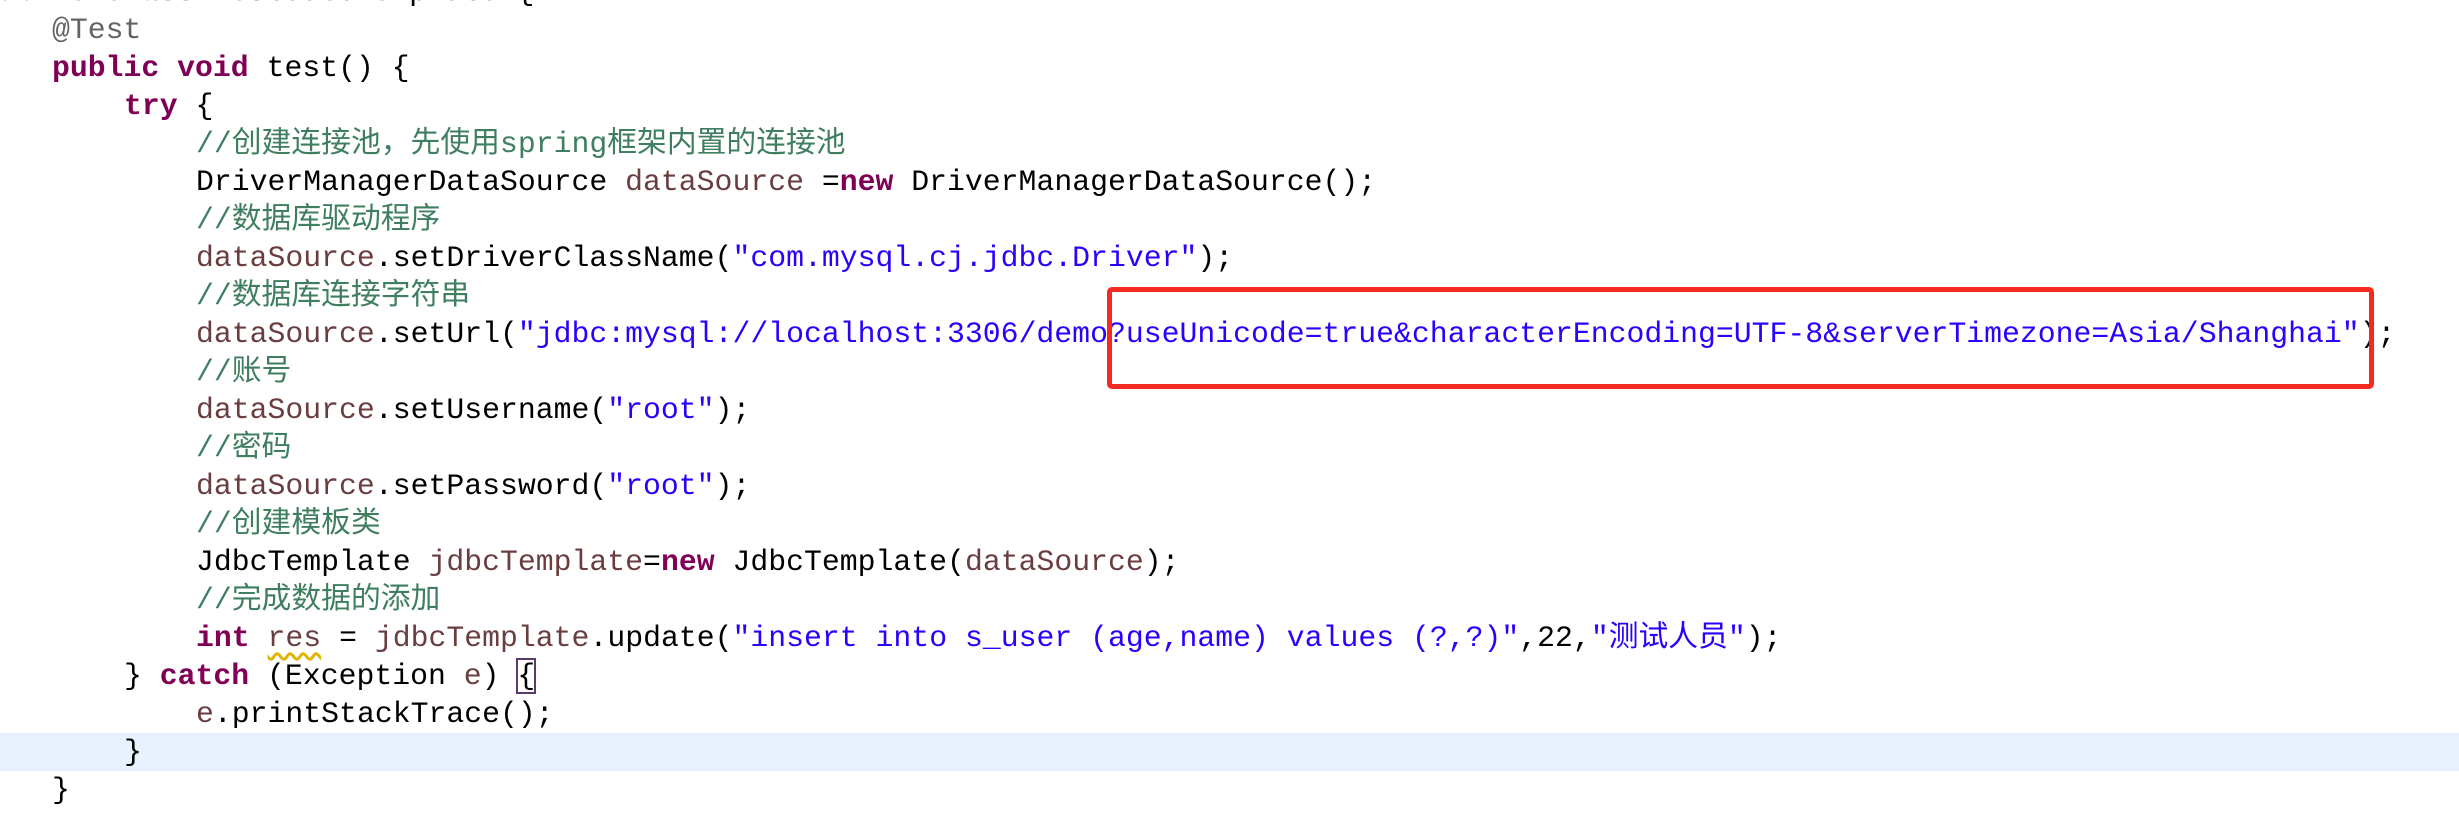 The height and width of the screenshot is (825, 2459). What do you see at coordinates (106, 4) in the screenshot?
I see `token-keyword: public class` at bounding box center [106, 4].